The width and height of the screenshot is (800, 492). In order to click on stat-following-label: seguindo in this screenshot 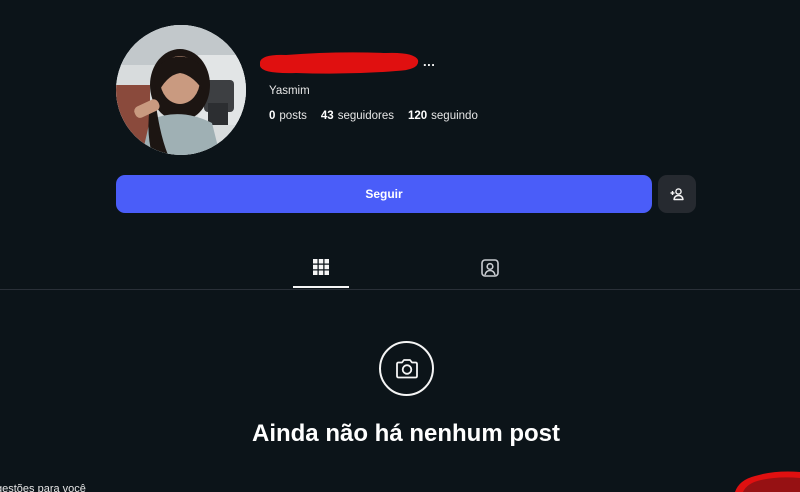, I will do `click(454, 116)`.